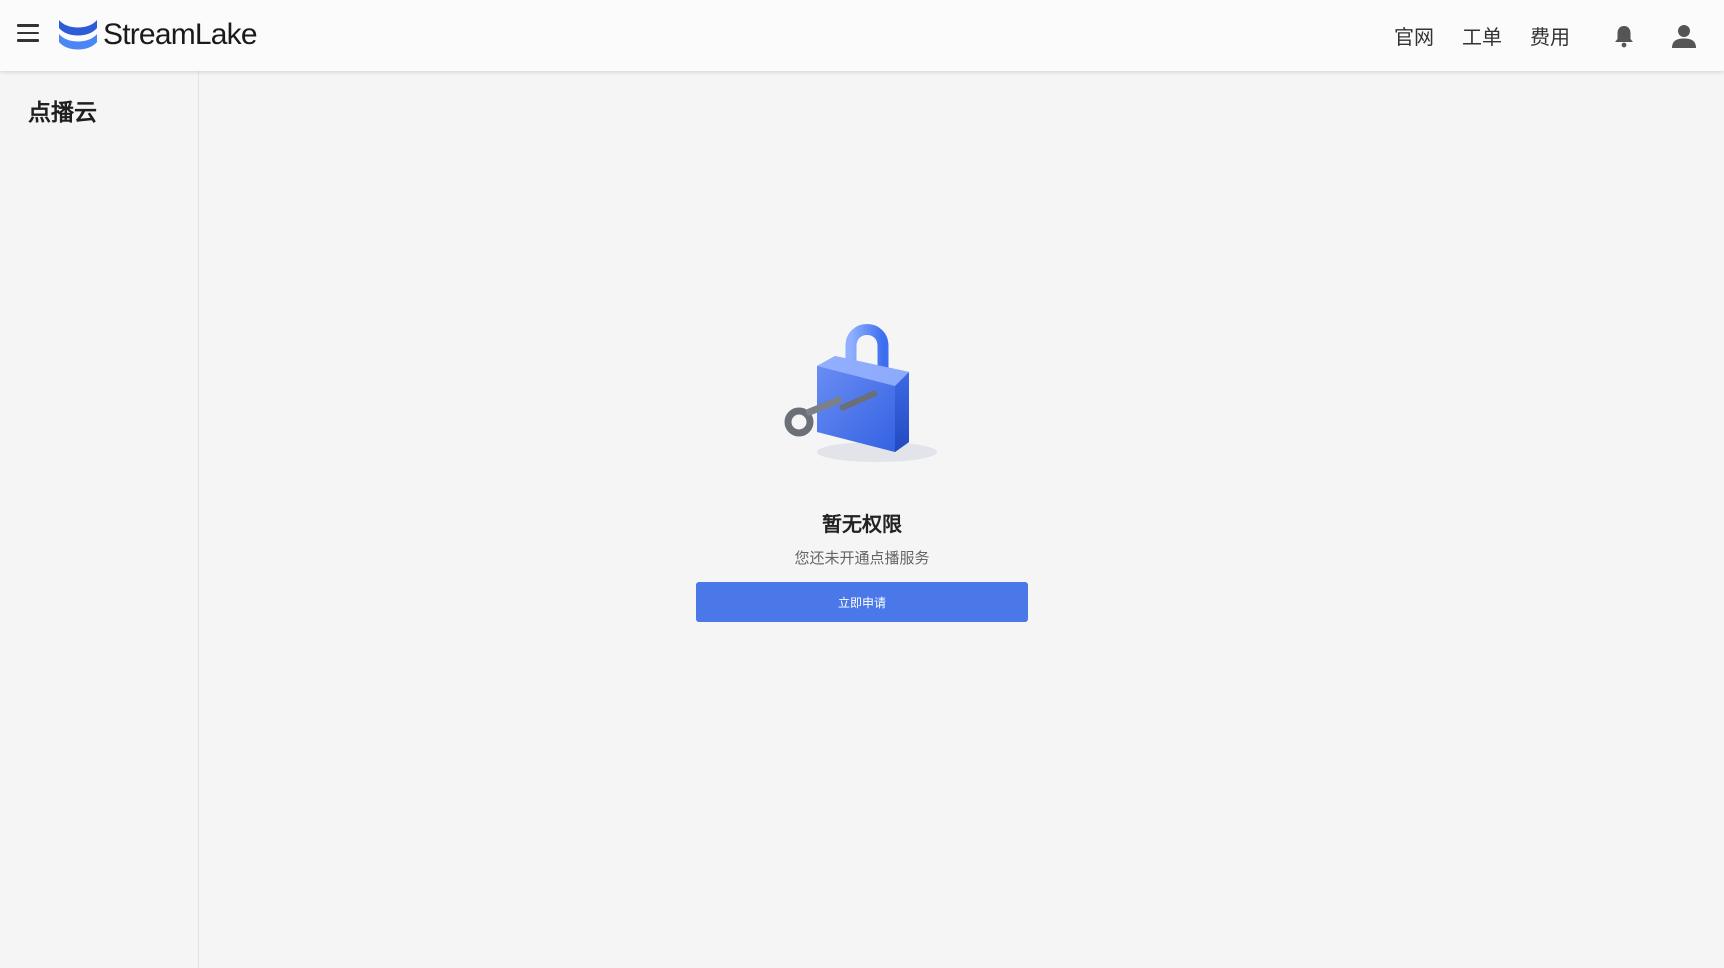  I want to click on top-bar: StreamLake 官网 工单 费用, so click(862, 35).